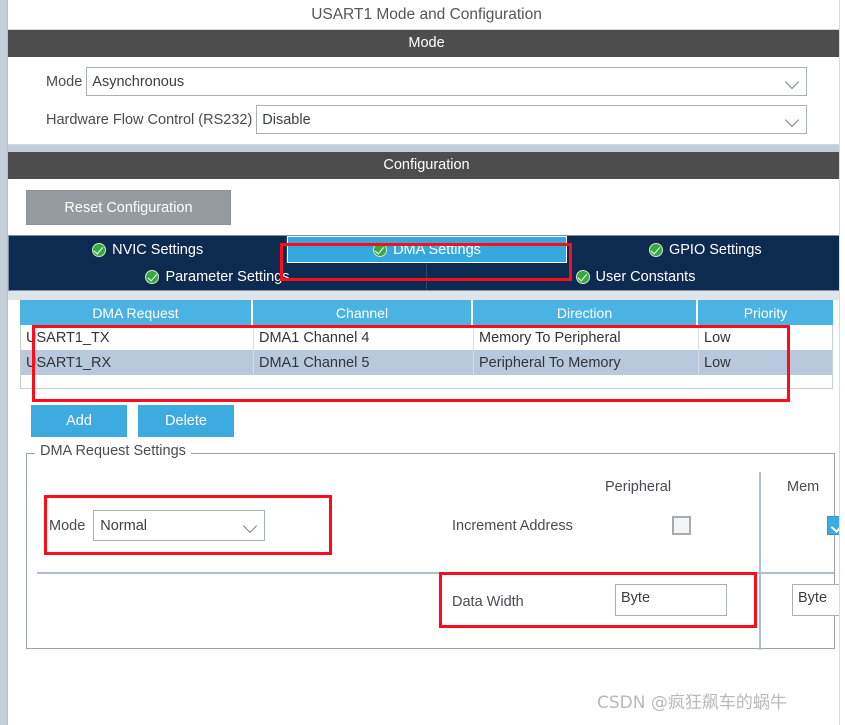 The width and height of the screenshot is (845, 725). I want to click on column-header-direction: Direction, so click(585, 312).